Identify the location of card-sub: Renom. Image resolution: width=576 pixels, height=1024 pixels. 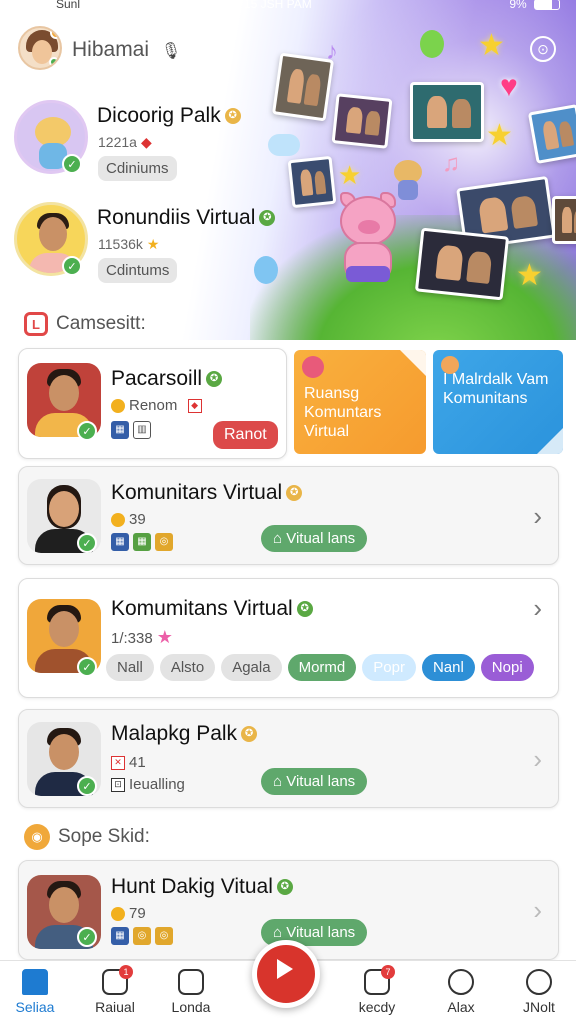
(153, 405).